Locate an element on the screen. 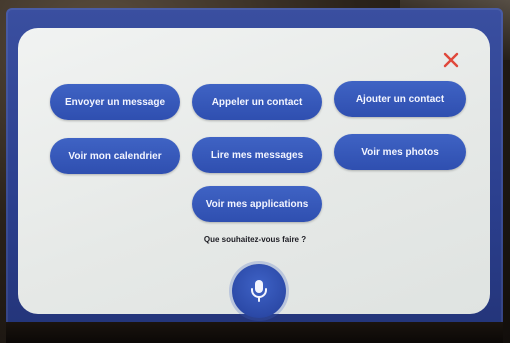  microphone-icon is located at coordinates (259, 291).